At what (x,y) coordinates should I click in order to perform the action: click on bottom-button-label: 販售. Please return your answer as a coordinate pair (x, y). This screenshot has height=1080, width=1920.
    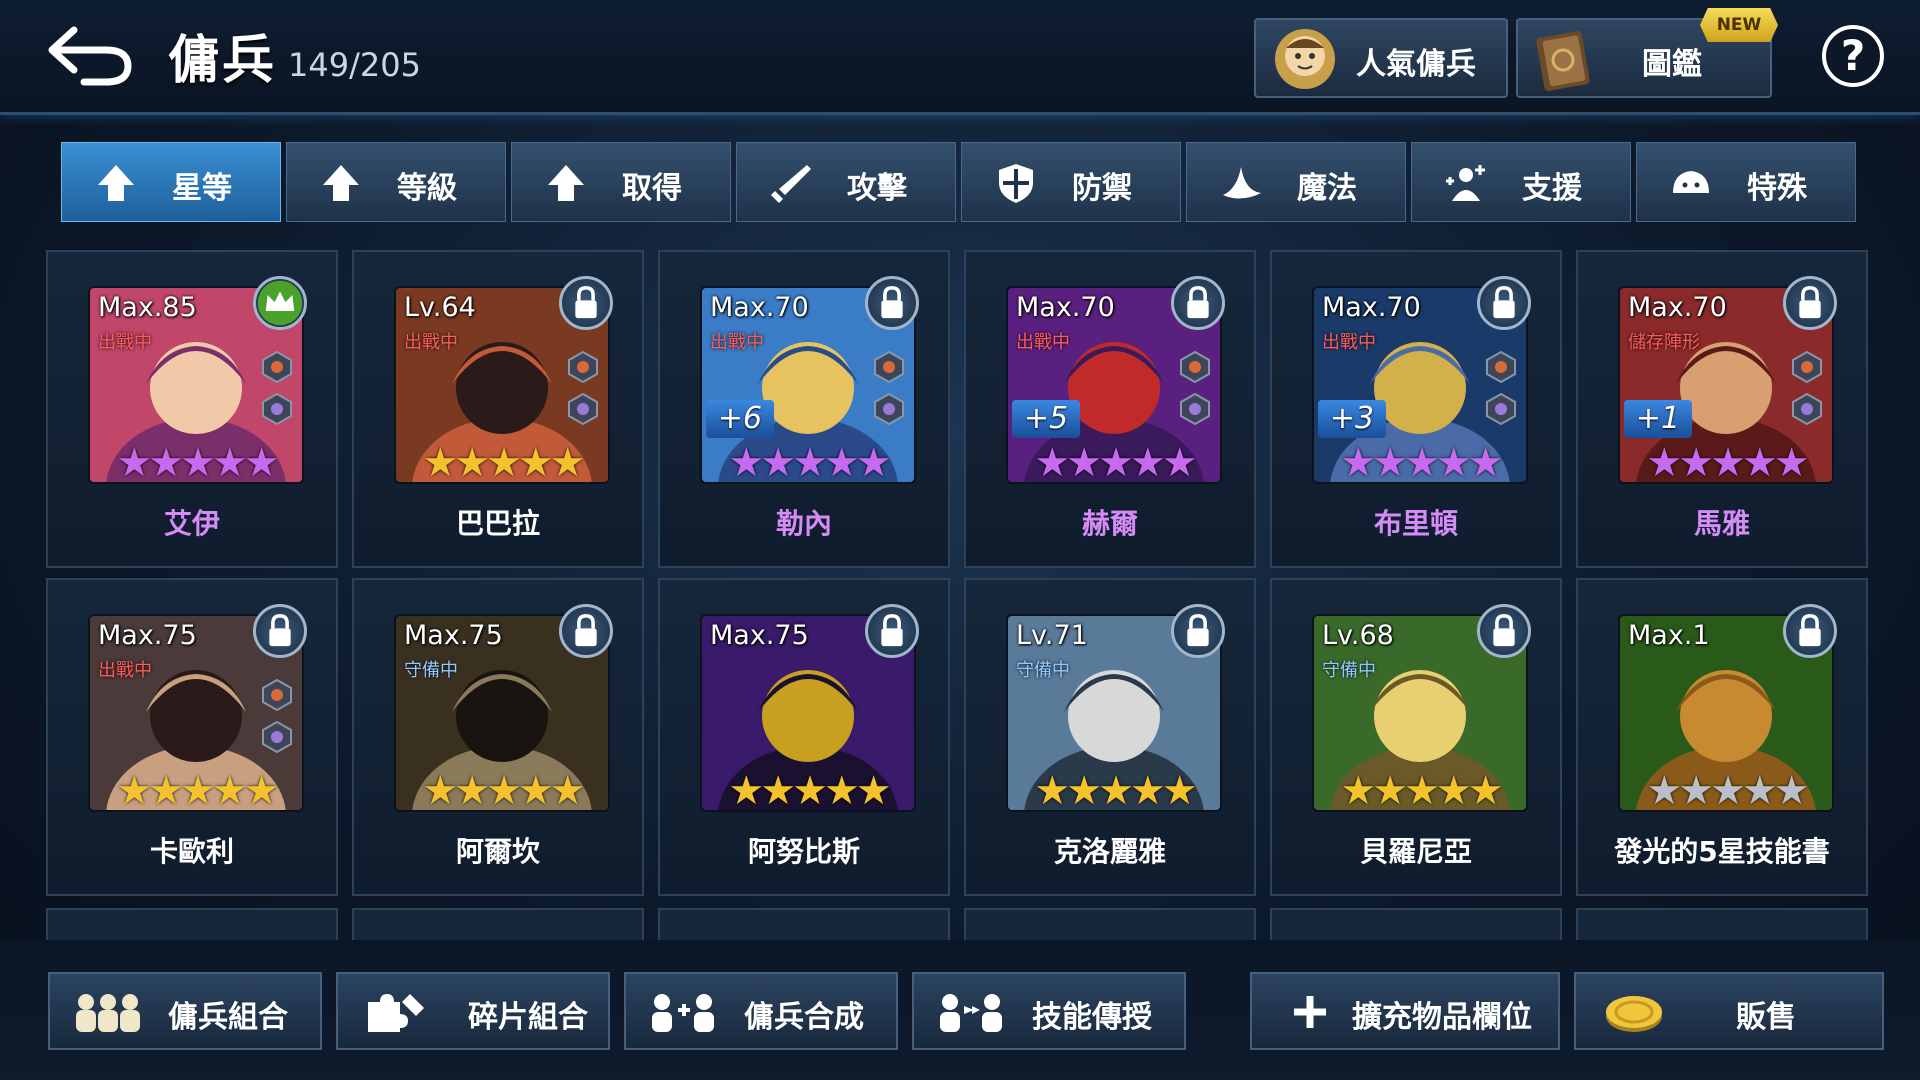
    Looking at the image, I should click on (1766, 1017).